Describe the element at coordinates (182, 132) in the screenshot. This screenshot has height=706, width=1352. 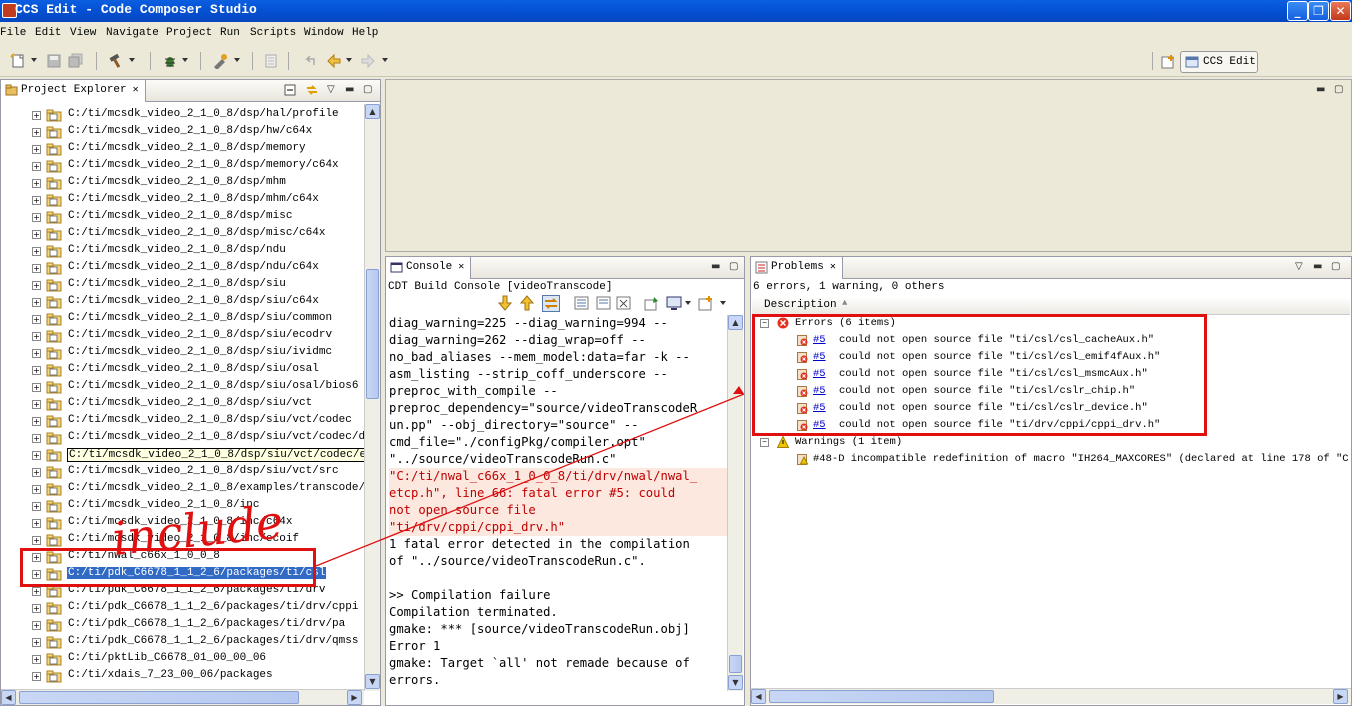
I see `tree-item: + C:/ti/mcsdk_video_2_1_0_8/dsp/hw/c64x` at that location.